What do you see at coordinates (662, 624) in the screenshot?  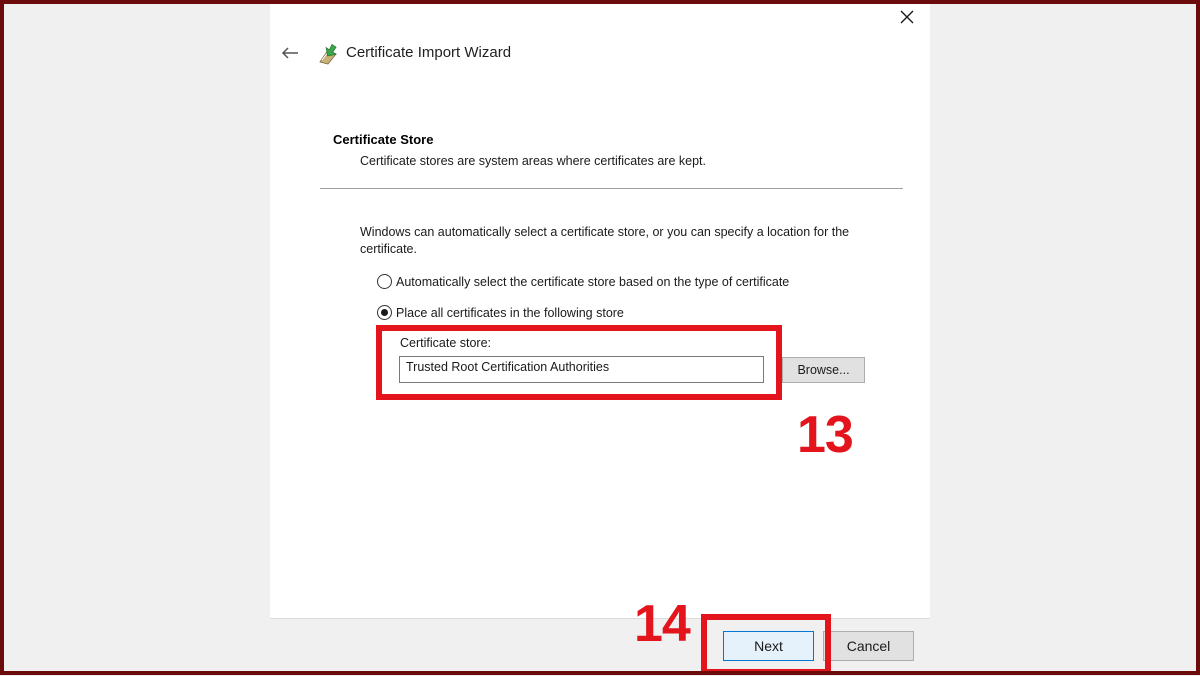 I see `step-14-label: 14` at bounding box center [662, 624].